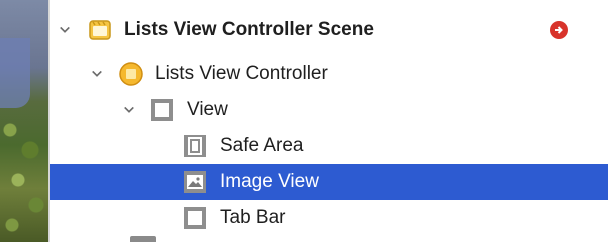  Describe the element at coordinates (249, 29) in the screenshot. I see `scene-label: Lists View Controller Scene` at that location.